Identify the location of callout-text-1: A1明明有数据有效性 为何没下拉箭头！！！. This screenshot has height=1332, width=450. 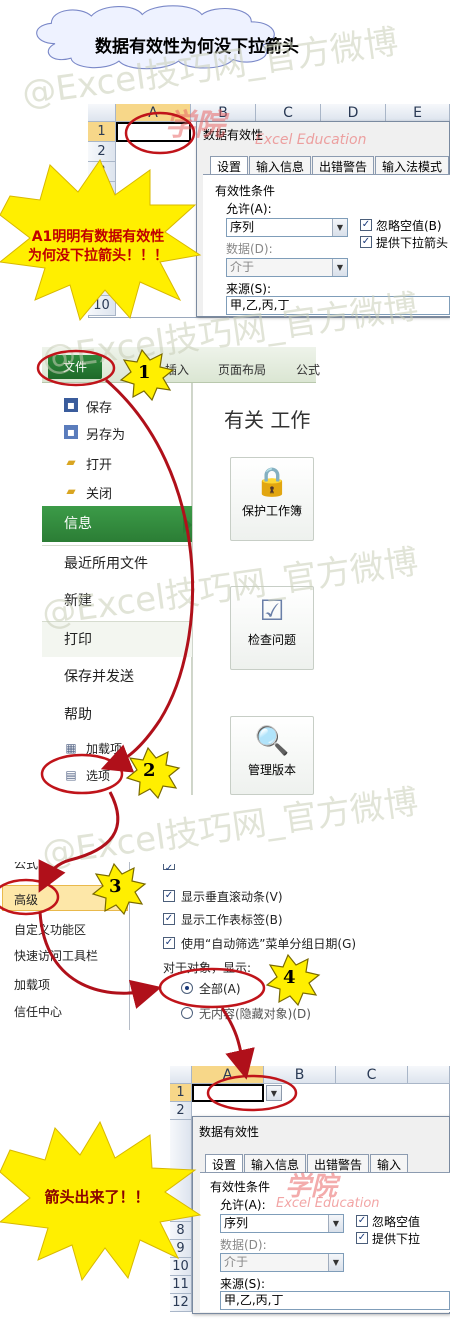
(98, 247).